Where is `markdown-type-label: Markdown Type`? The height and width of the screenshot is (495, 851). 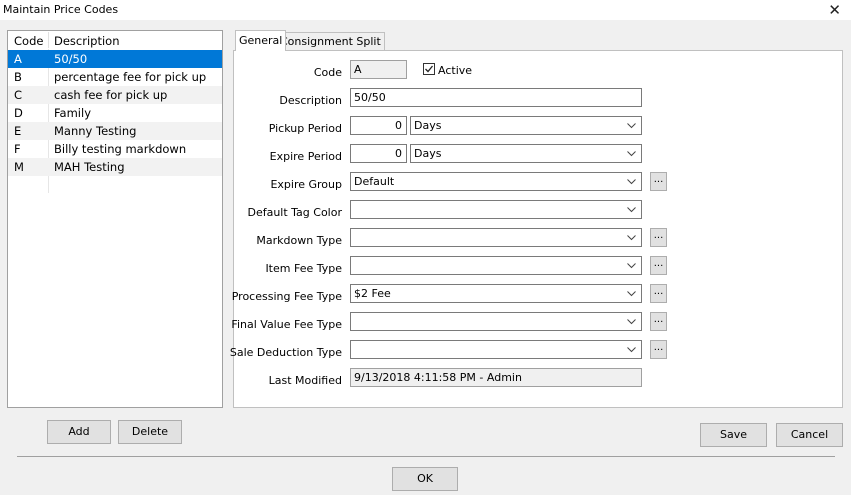 markdown-type-label: Markdown Type is located at coordinates (299, 240).